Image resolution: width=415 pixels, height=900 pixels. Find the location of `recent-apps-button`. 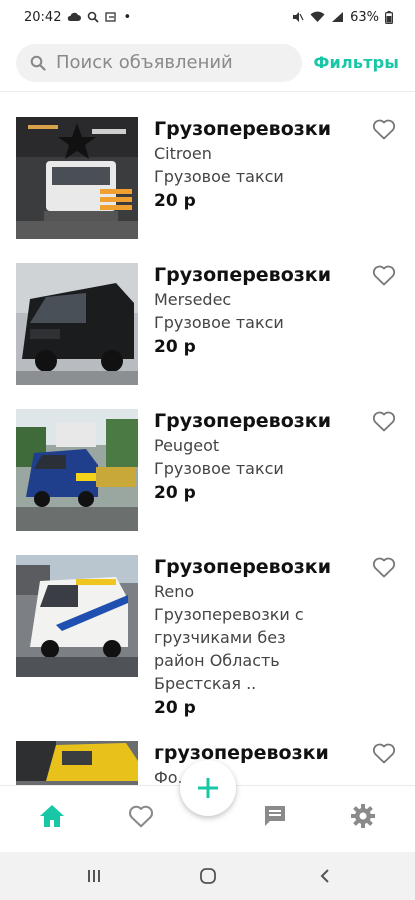

recent-apps-button is located at coordinates (94, 876).